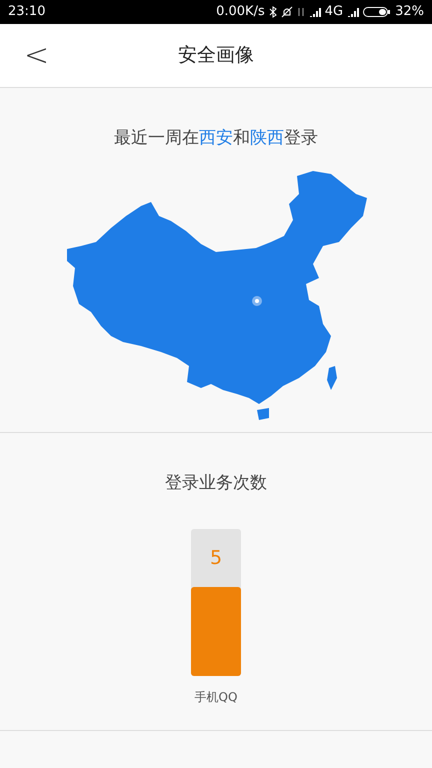 The width and height of the screenshot is (432, 768). Describe the element at coordinates (409, 12) in the screenshot. I see `battery-percent: 32%` at that location.